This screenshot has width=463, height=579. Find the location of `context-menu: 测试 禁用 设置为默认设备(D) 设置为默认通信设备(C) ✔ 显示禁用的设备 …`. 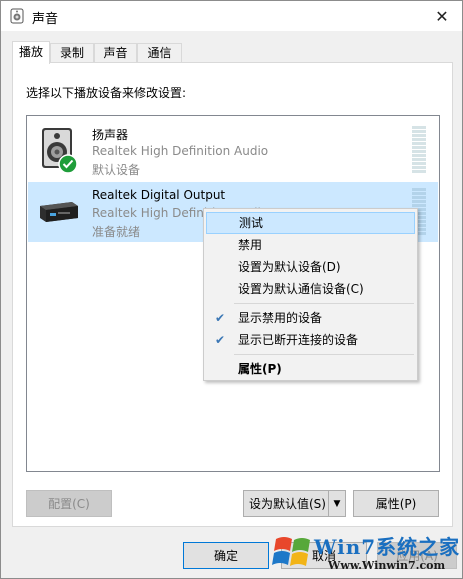

context-menu: 测试 禁用 设置为默认设备(D) 设置为默认通信设备(C) ✔ 显示禁用的设备 … is located at coordinates (310, 294).